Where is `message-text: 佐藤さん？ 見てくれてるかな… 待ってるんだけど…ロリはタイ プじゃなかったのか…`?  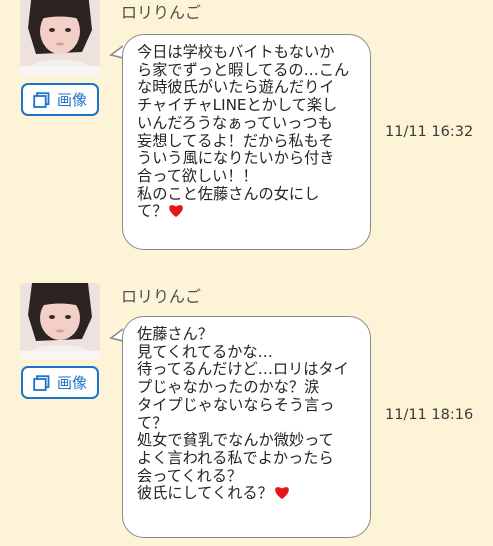 message-text: 佐藤さん？ 見てくれてるかな… 待ってるんだけど…ロリはタイ プじゃなかったのか… is located at coordinates (243, 414).